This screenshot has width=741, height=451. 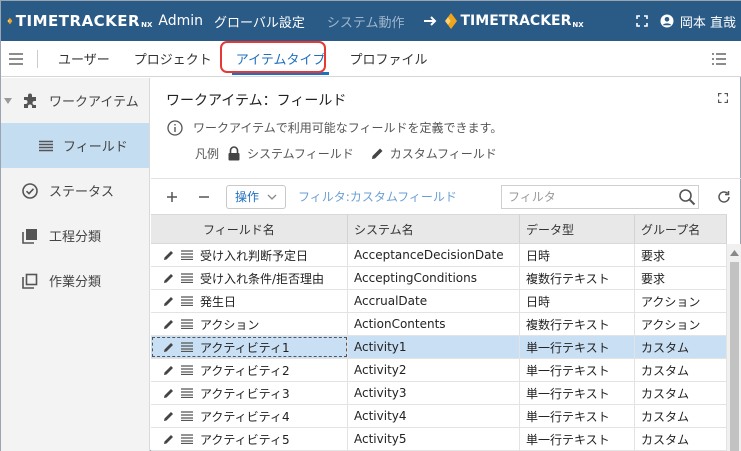 I want to click on table-row: アクティビティ3 Activity3 単一行テキスト カスタム, so click(x=439, y=393).